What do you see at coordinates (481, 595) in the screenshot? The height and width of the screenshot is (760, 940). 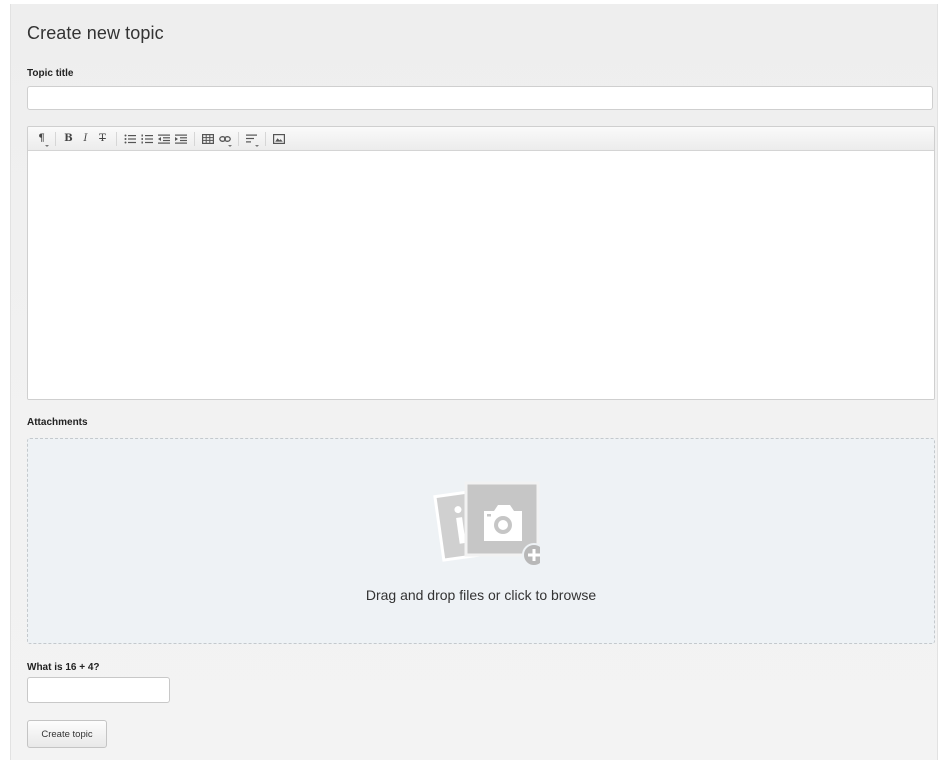 I see `dropzone-instructions: Drag and drop files or click to browse` at bounding box center [481, 595].